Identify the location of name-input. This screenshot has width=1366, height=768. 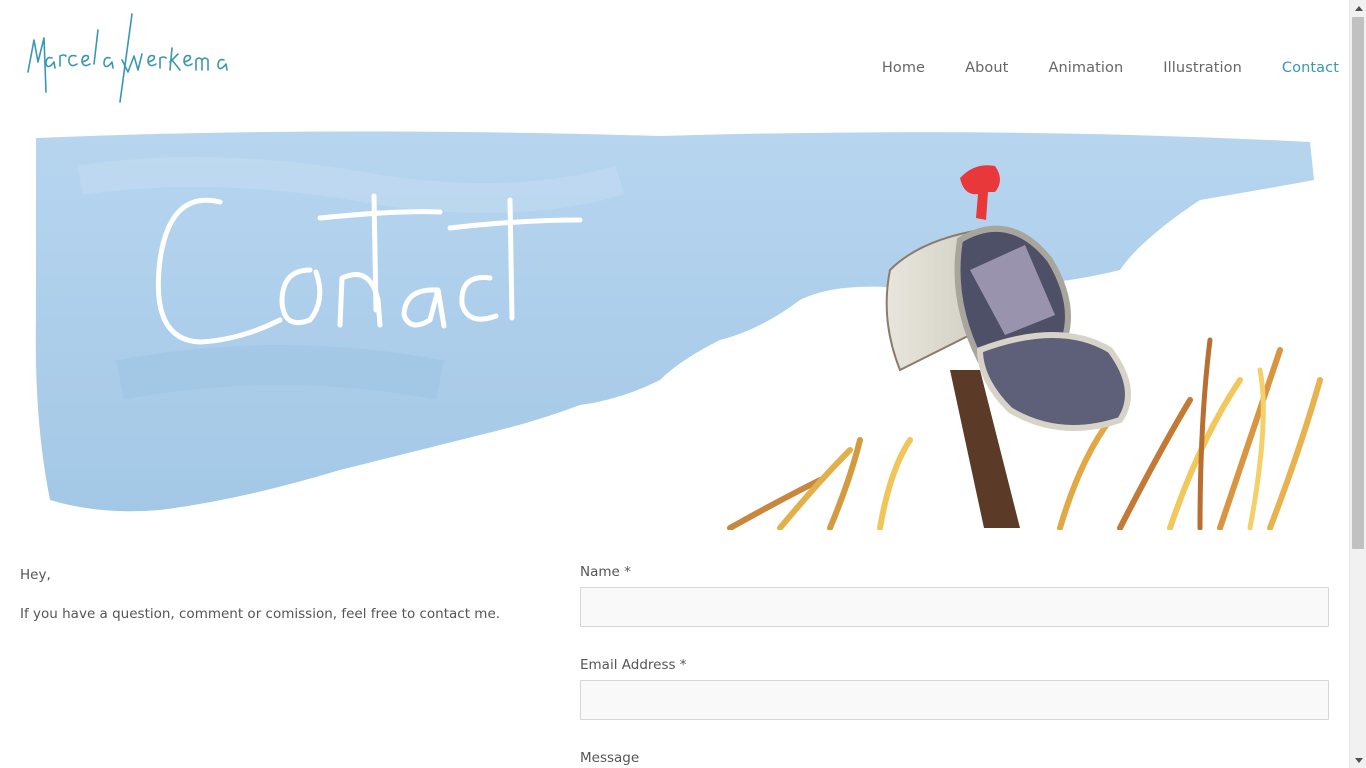
(954, 607).